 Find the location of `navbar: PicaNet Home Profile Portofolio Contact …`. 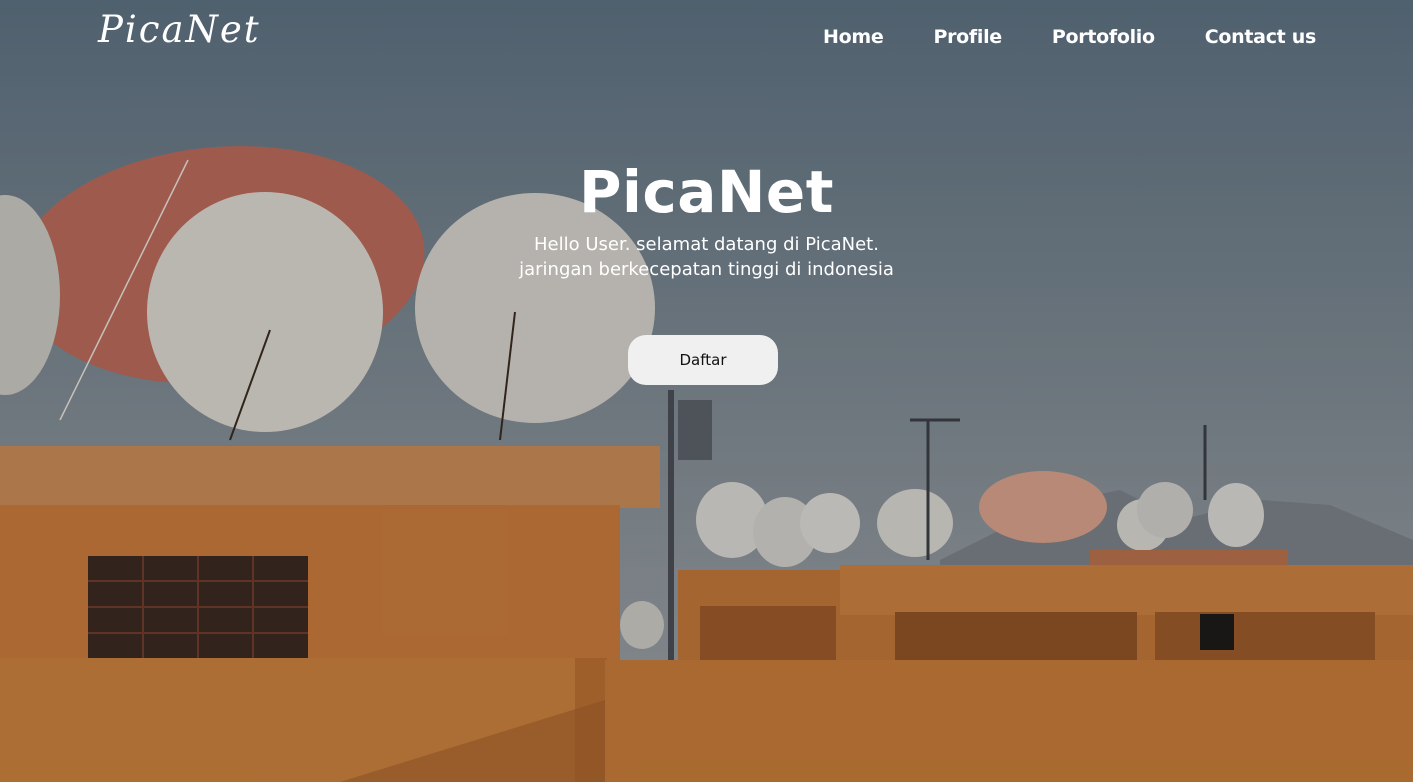

navbar: PicaNet Home Profile Portofolio Contact … is located at coordinates (706, 40).